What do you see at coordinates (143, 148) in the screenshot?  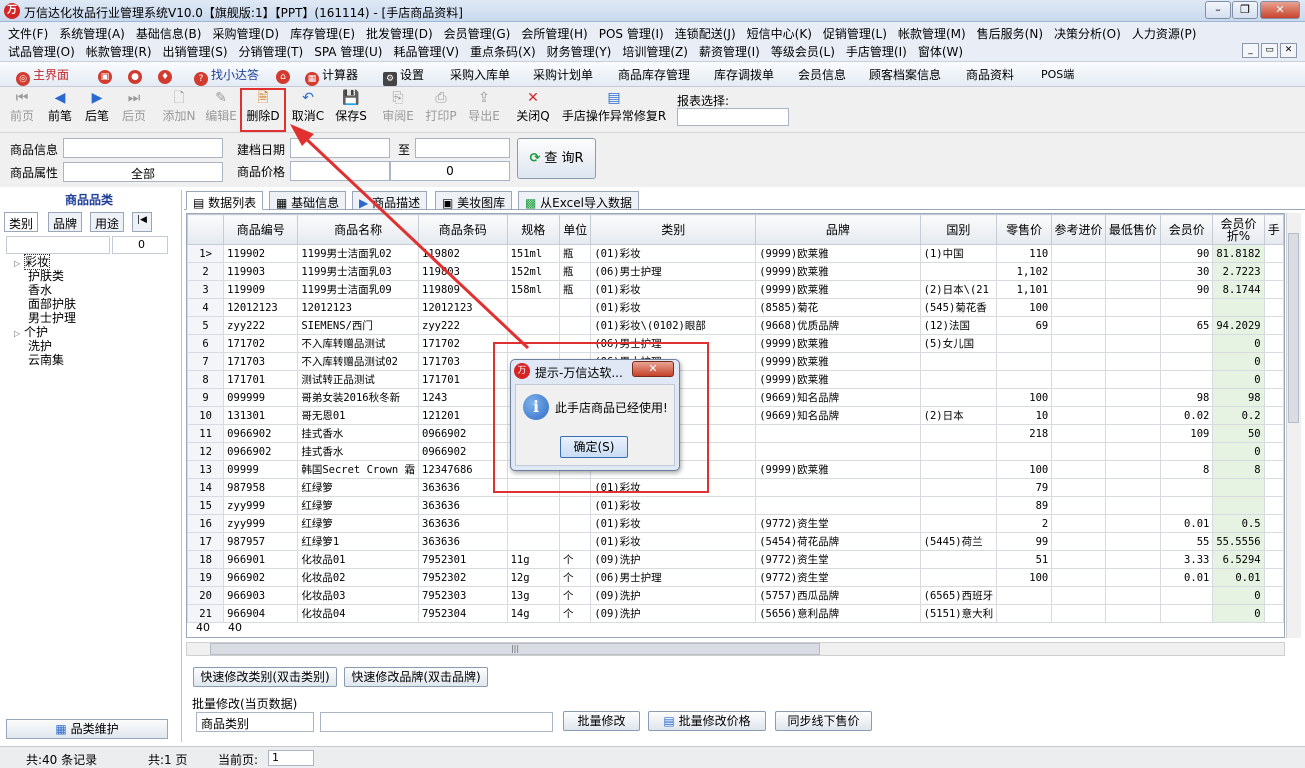 I see `product-info-input` at bounding box center [143, 148].